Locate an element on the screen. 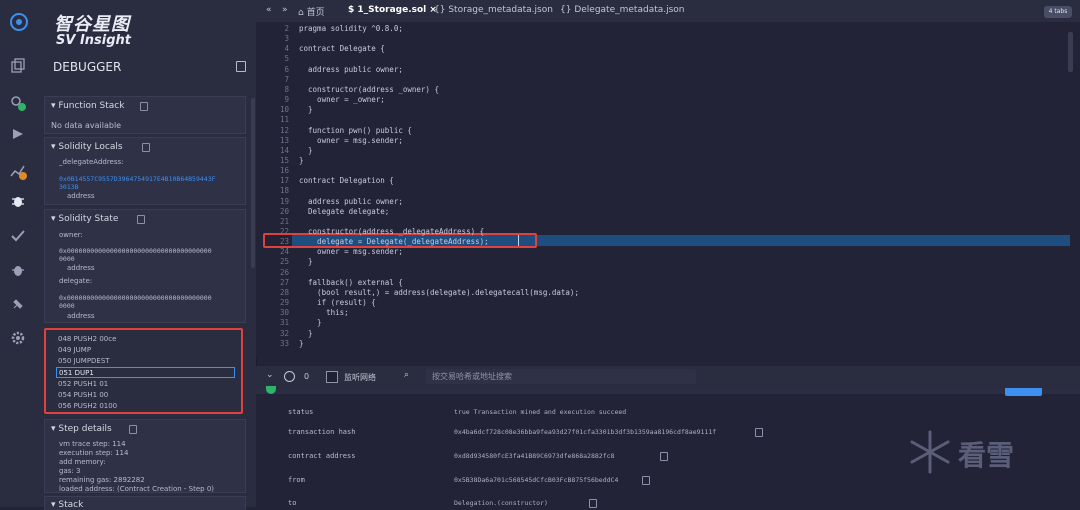  line-number: 22 is located at coordinates (284, 231).